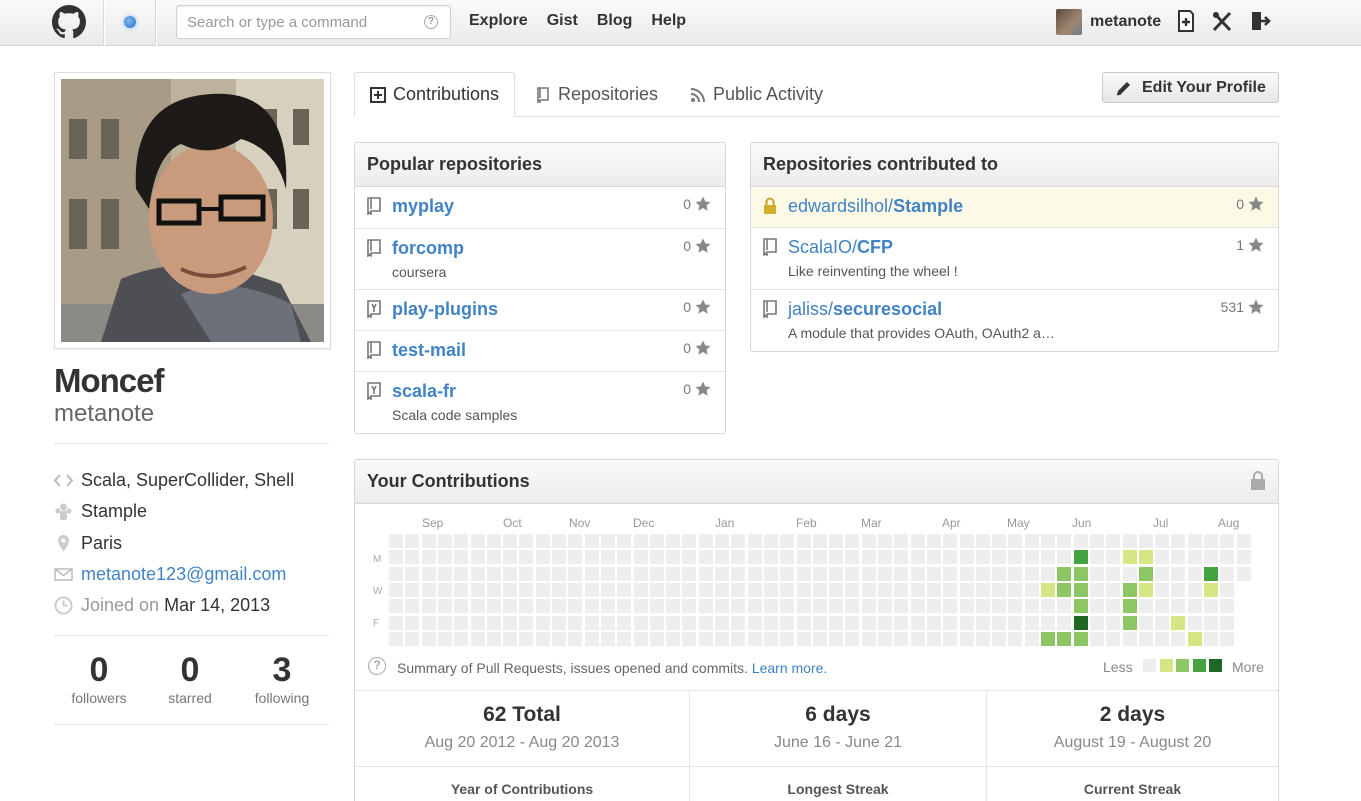  What do you see at coordinates (431, 22) in the screenshot?
I see `help-icon: ?` at bounding box center [431, 22].